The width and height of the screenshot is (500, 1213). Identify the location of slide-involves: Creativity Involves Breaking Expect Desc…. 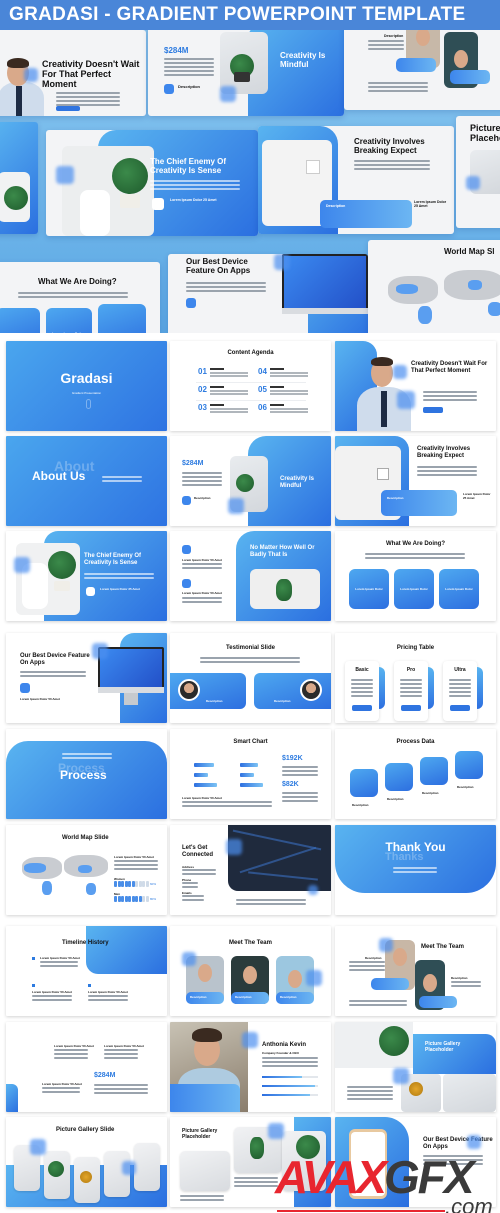
(415, 481).